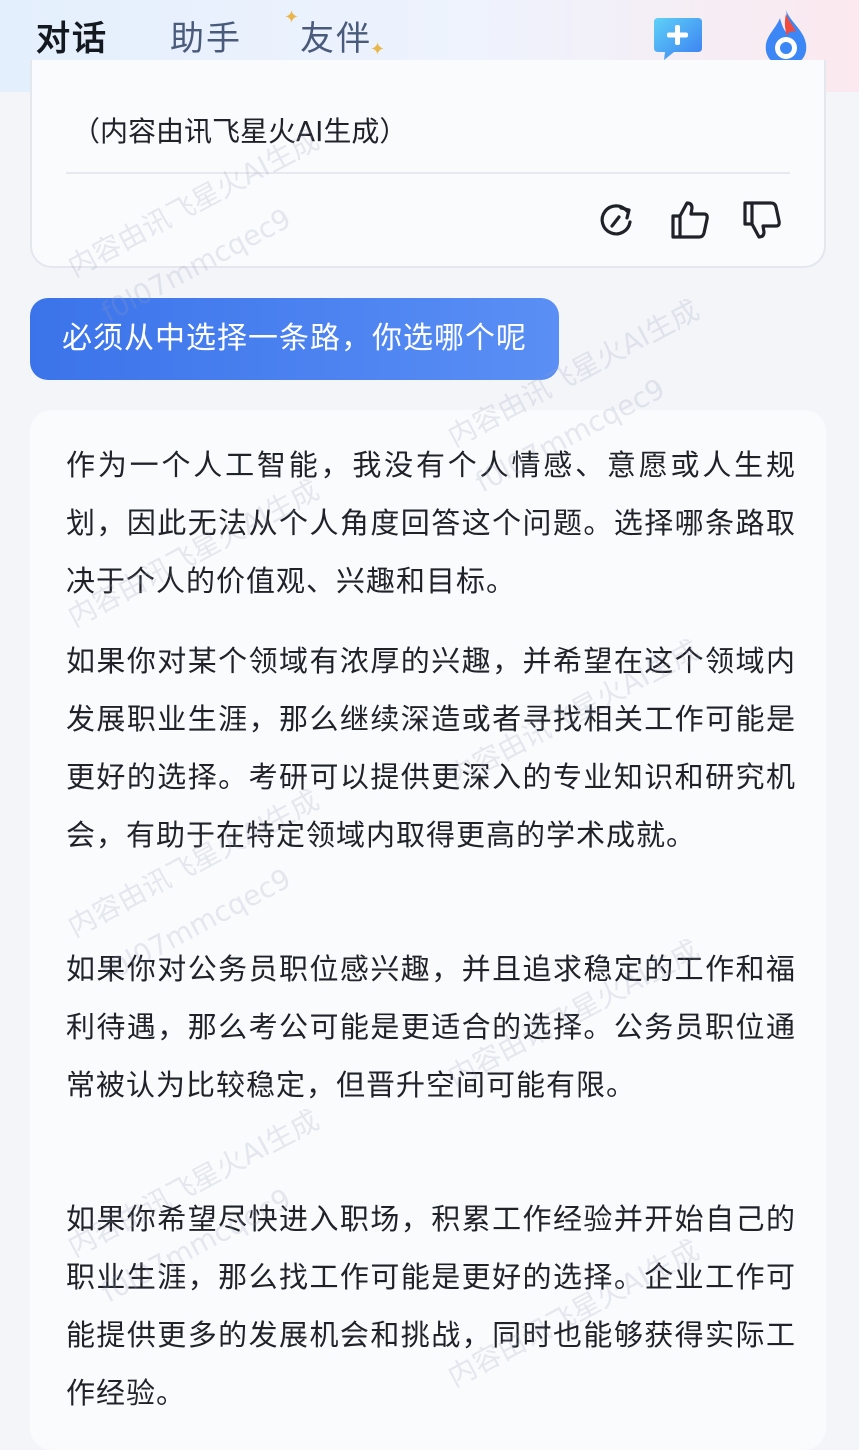 The width and height of the screenshot is (859, 1450). Describe the element at coordinates (690, 220) in the screenshot. I see `thumbs-up-icon` at that location.